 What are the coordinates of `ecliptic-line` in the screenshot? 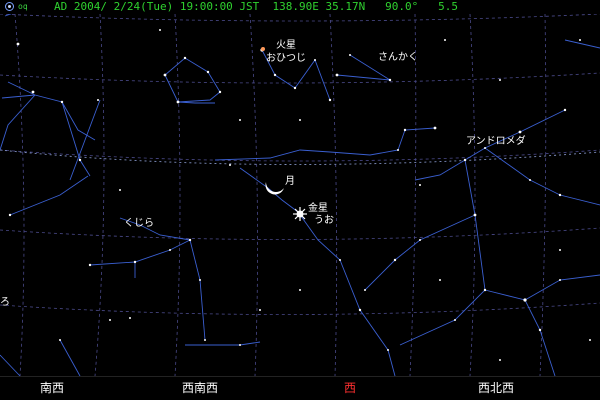 It's located at (300, 157).